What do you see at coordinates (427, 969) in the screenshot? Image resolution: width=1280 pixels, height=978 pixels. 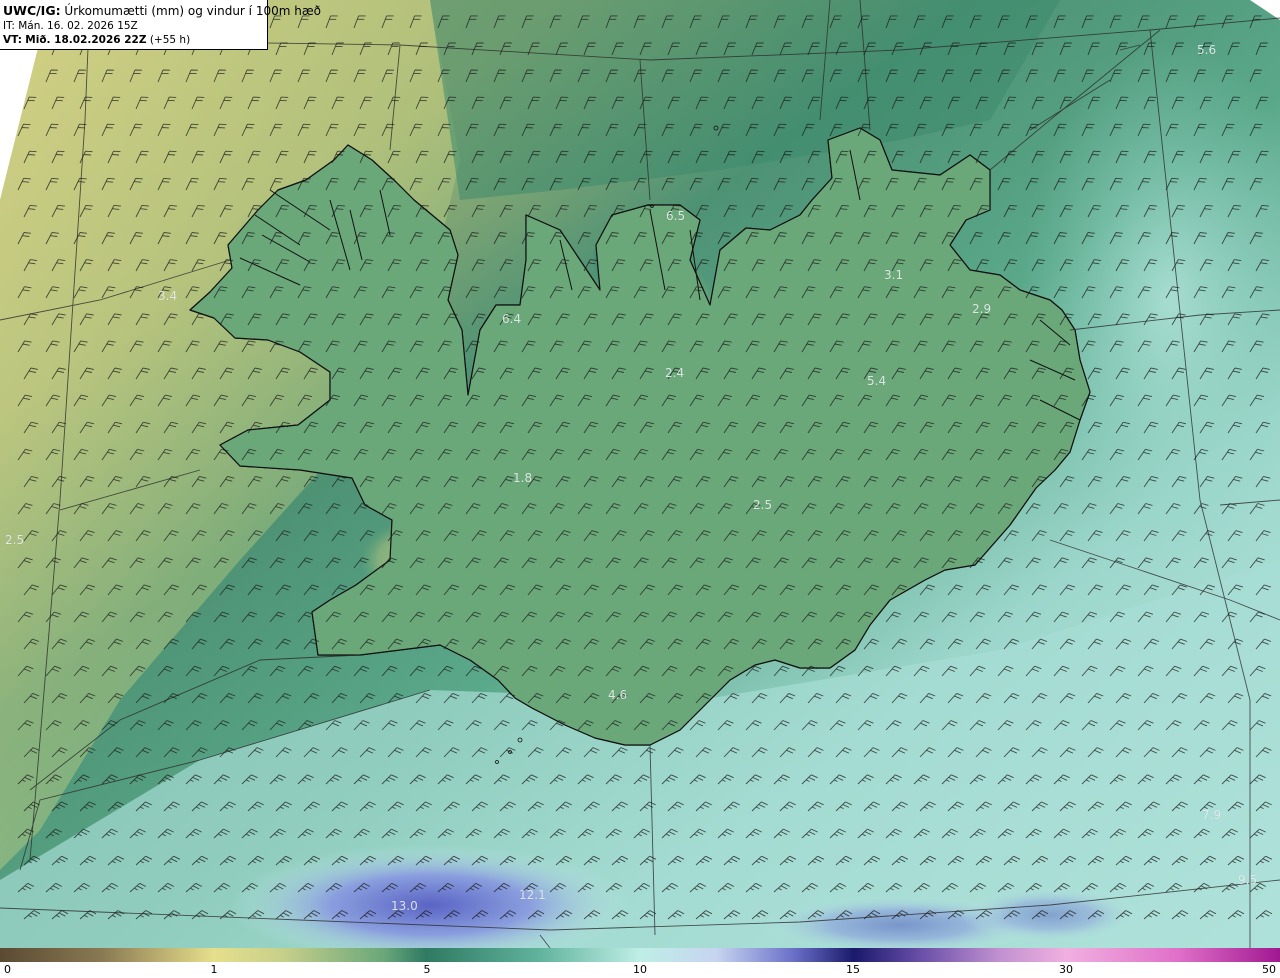 I see `colorbar-tick: 5` at bounding box center [427, 969].